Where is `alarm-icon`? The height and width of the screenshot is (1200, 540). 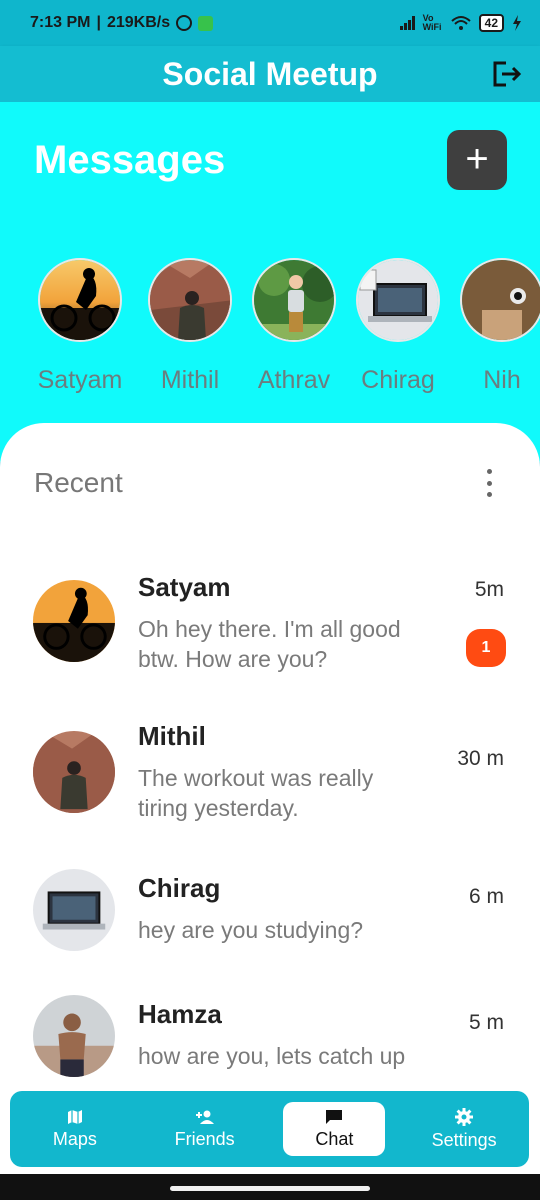
alarm-icon is located at coordinates (184, 23).